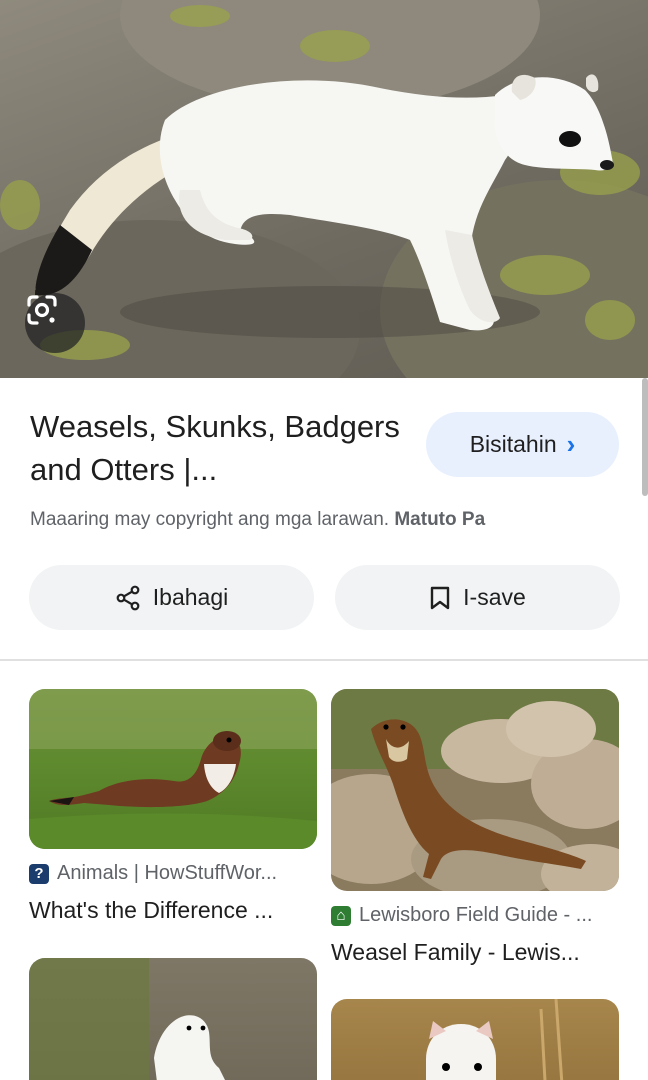  Describe the element at coordinates (513, 444) in the screenshot. I see `visit-button-label: Bisitahin` at that location.